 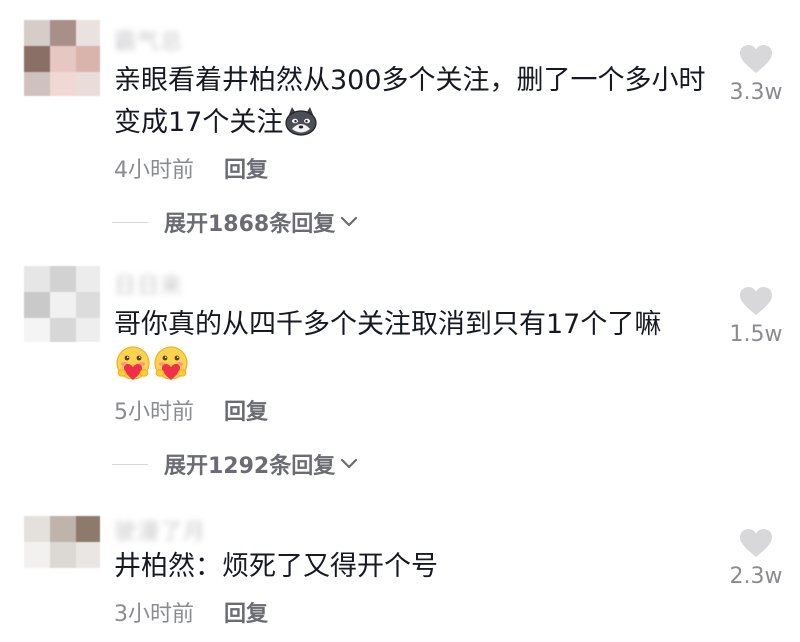 I want to click on username: 霸气总, so click(x=148, y=40).